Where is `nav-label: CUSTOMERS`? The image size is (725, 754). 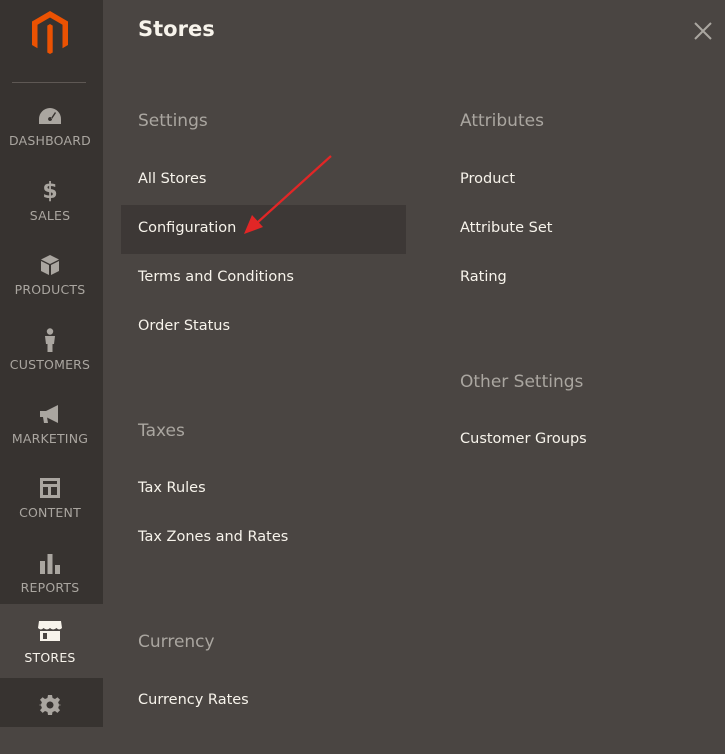 nav-label: CUSTOMERS is located at coordinates (50, 364).